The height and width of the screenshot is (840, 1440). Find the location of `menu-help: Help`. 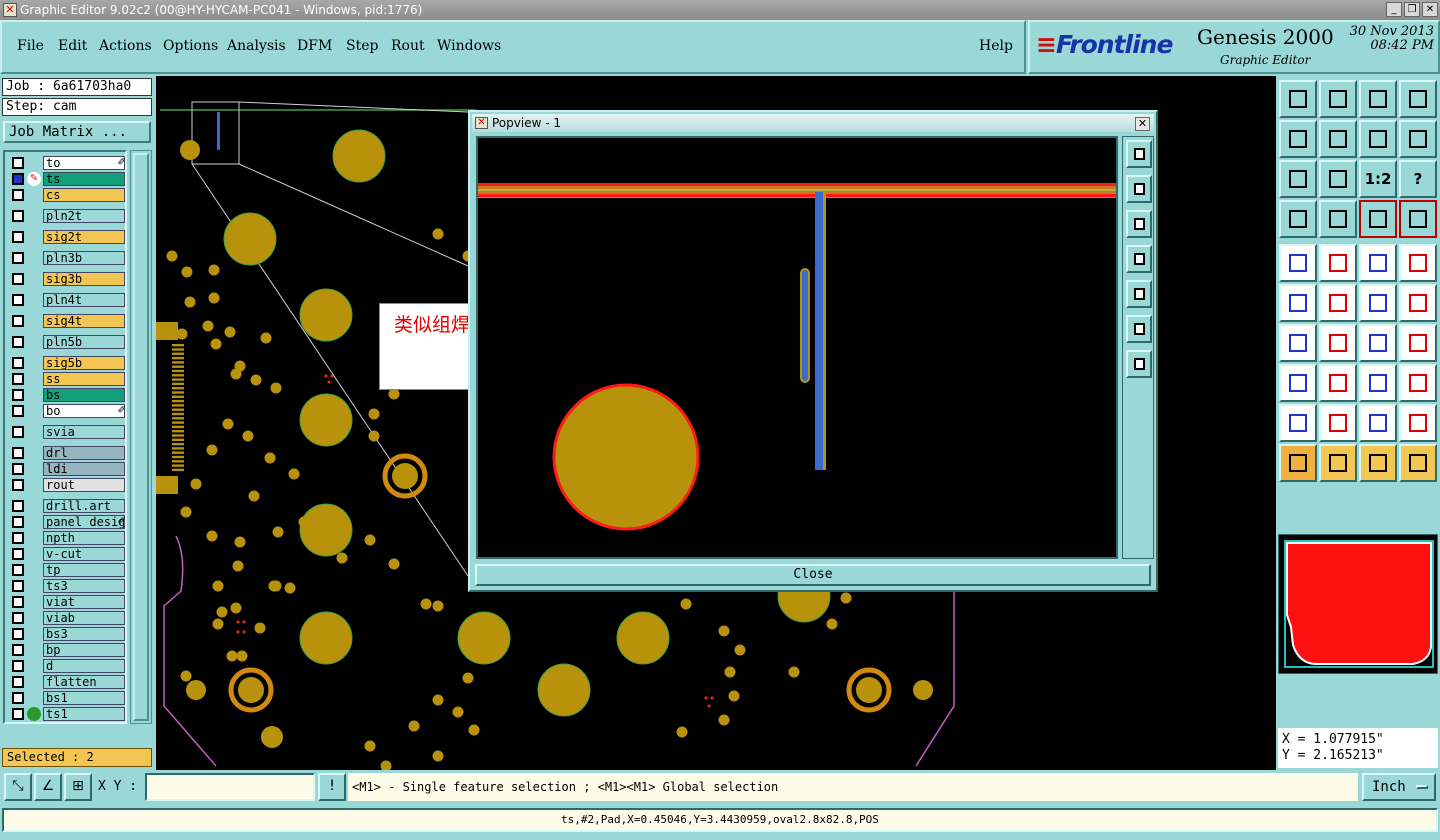

menu-help: Help is located at coordinates (996, 46).